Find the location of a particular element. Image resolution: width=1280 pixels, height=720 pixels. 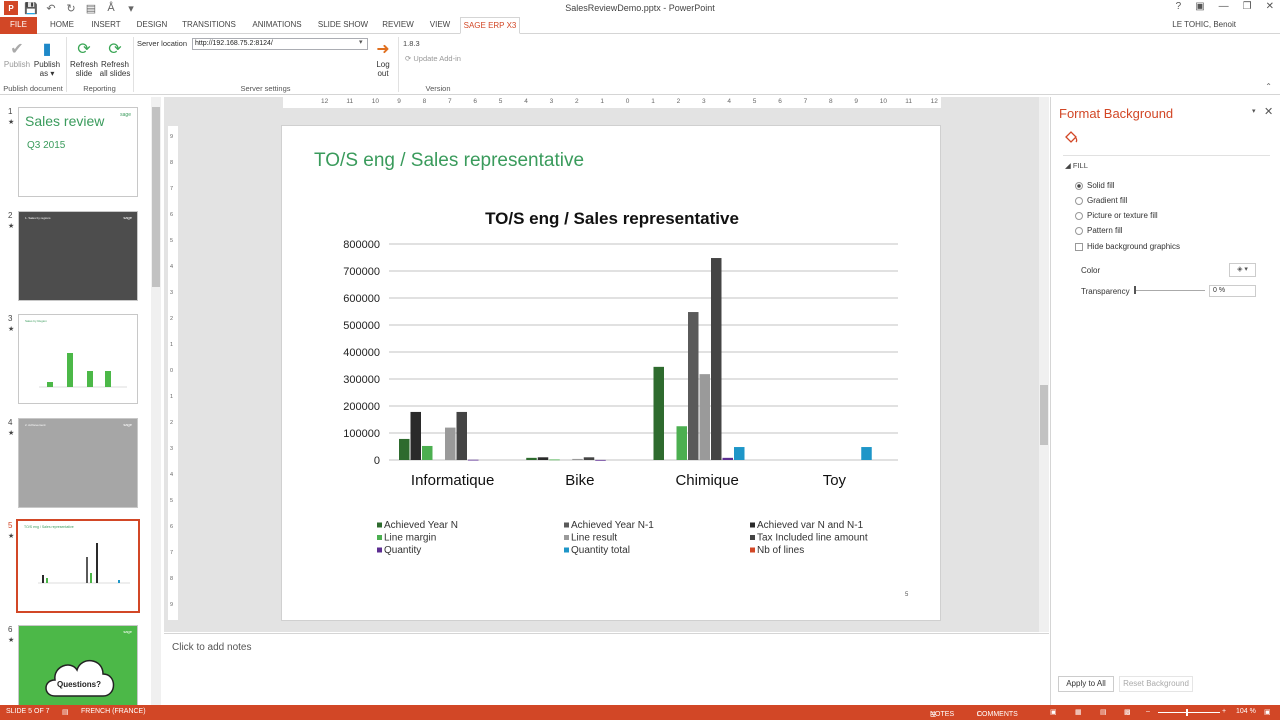

update-addin-button: ⟳ Update Add-in is located at coordinates (433, 58).